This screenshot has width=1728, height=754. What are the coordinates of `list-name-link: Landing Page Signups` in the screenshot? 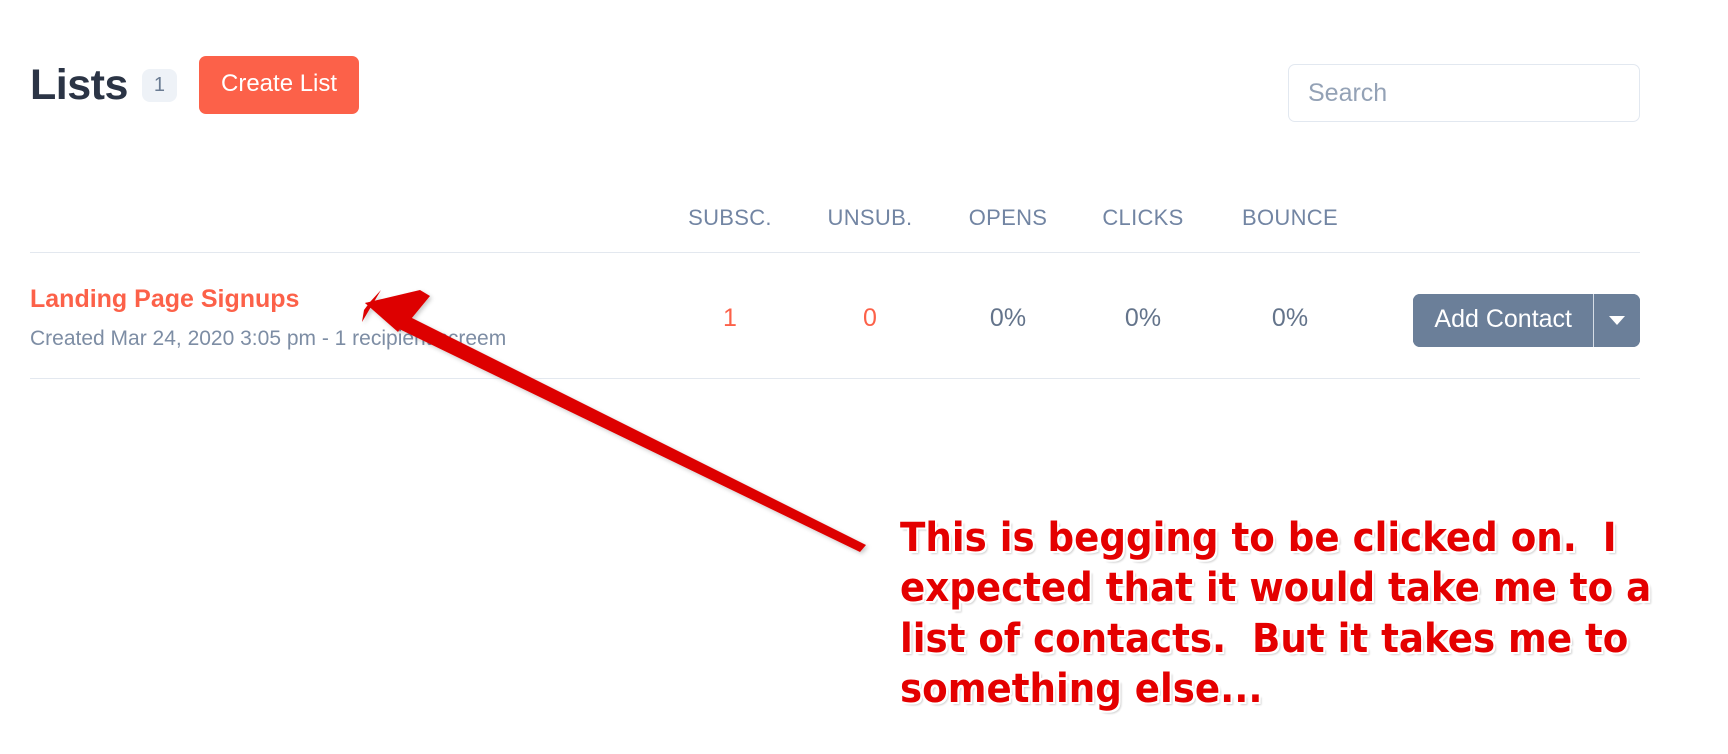 It's located at (268, 299).